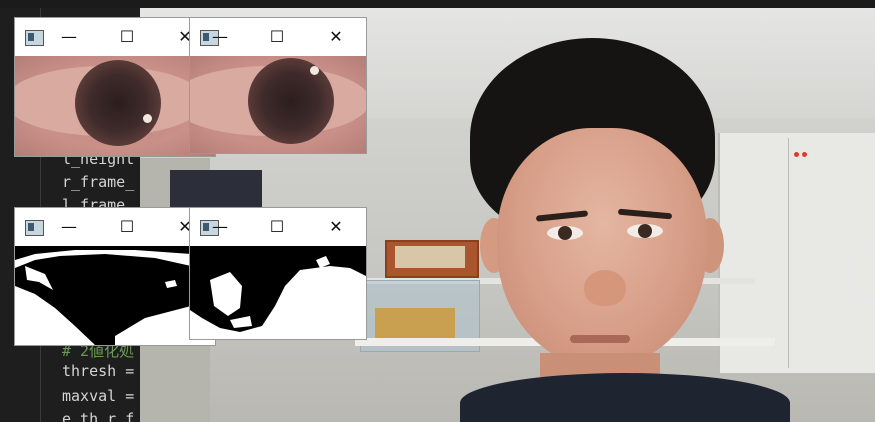 This screenshot has width=875, height=422. Describe the element at coordinates (796, 253) in the screenshot. I see `room-cabinet` at that location.